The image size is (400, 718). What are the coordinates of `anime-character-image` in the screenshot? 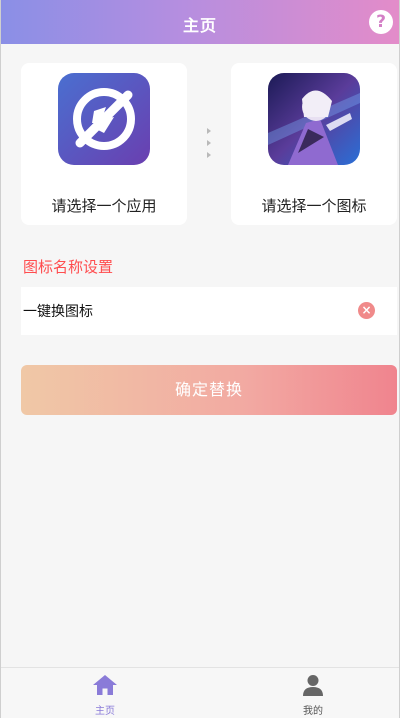 It's located at (314, 119).